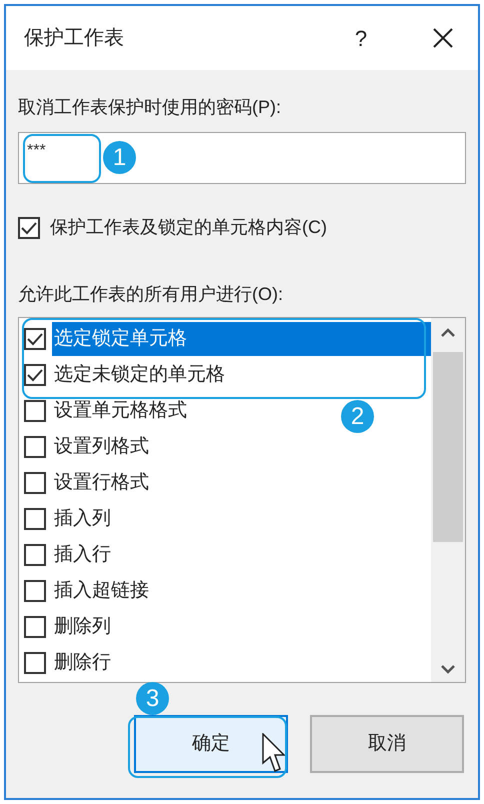  Describe the element at coordinates (448, 669) in the screenshot. I see `scroll-down-icon` at that location.